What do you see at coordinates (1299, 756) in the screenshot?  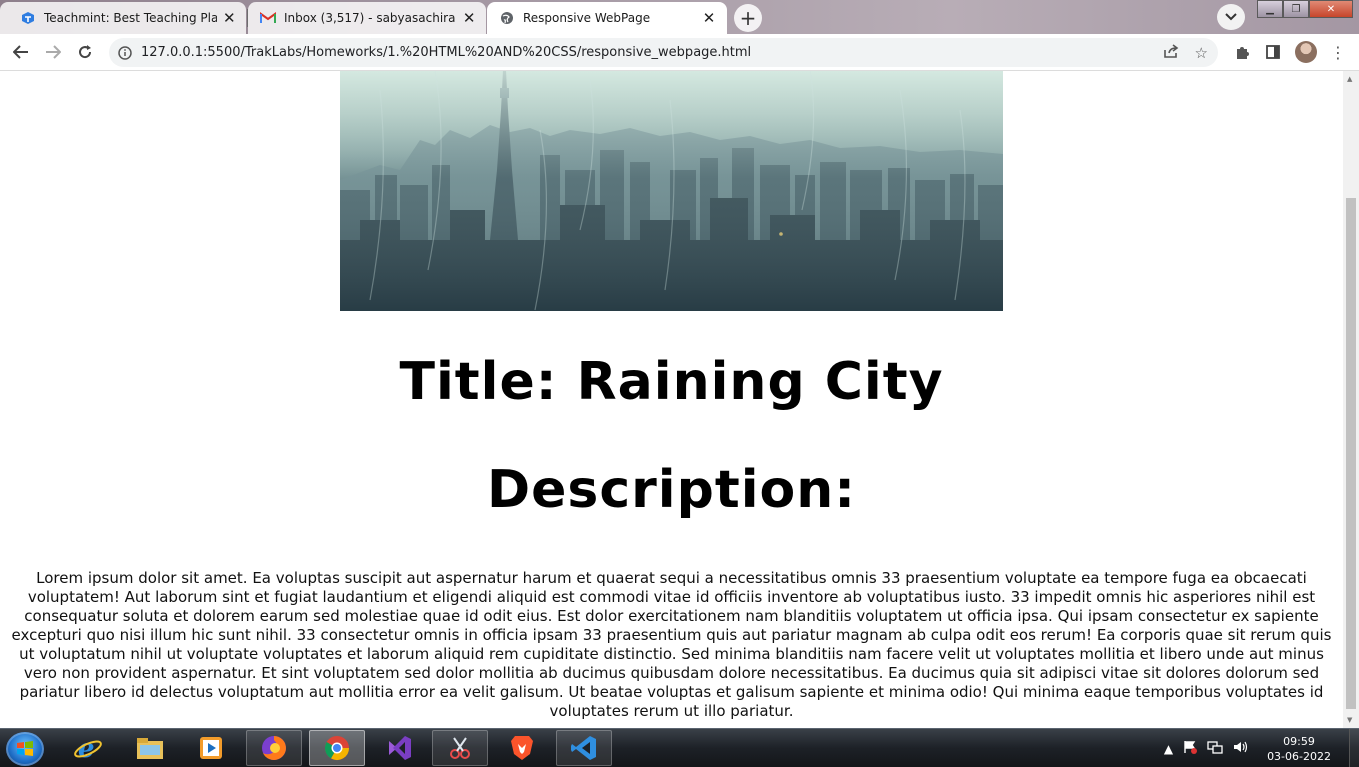 I see `clock-date: 03-06-2022` at bounding box center [1299, 756].